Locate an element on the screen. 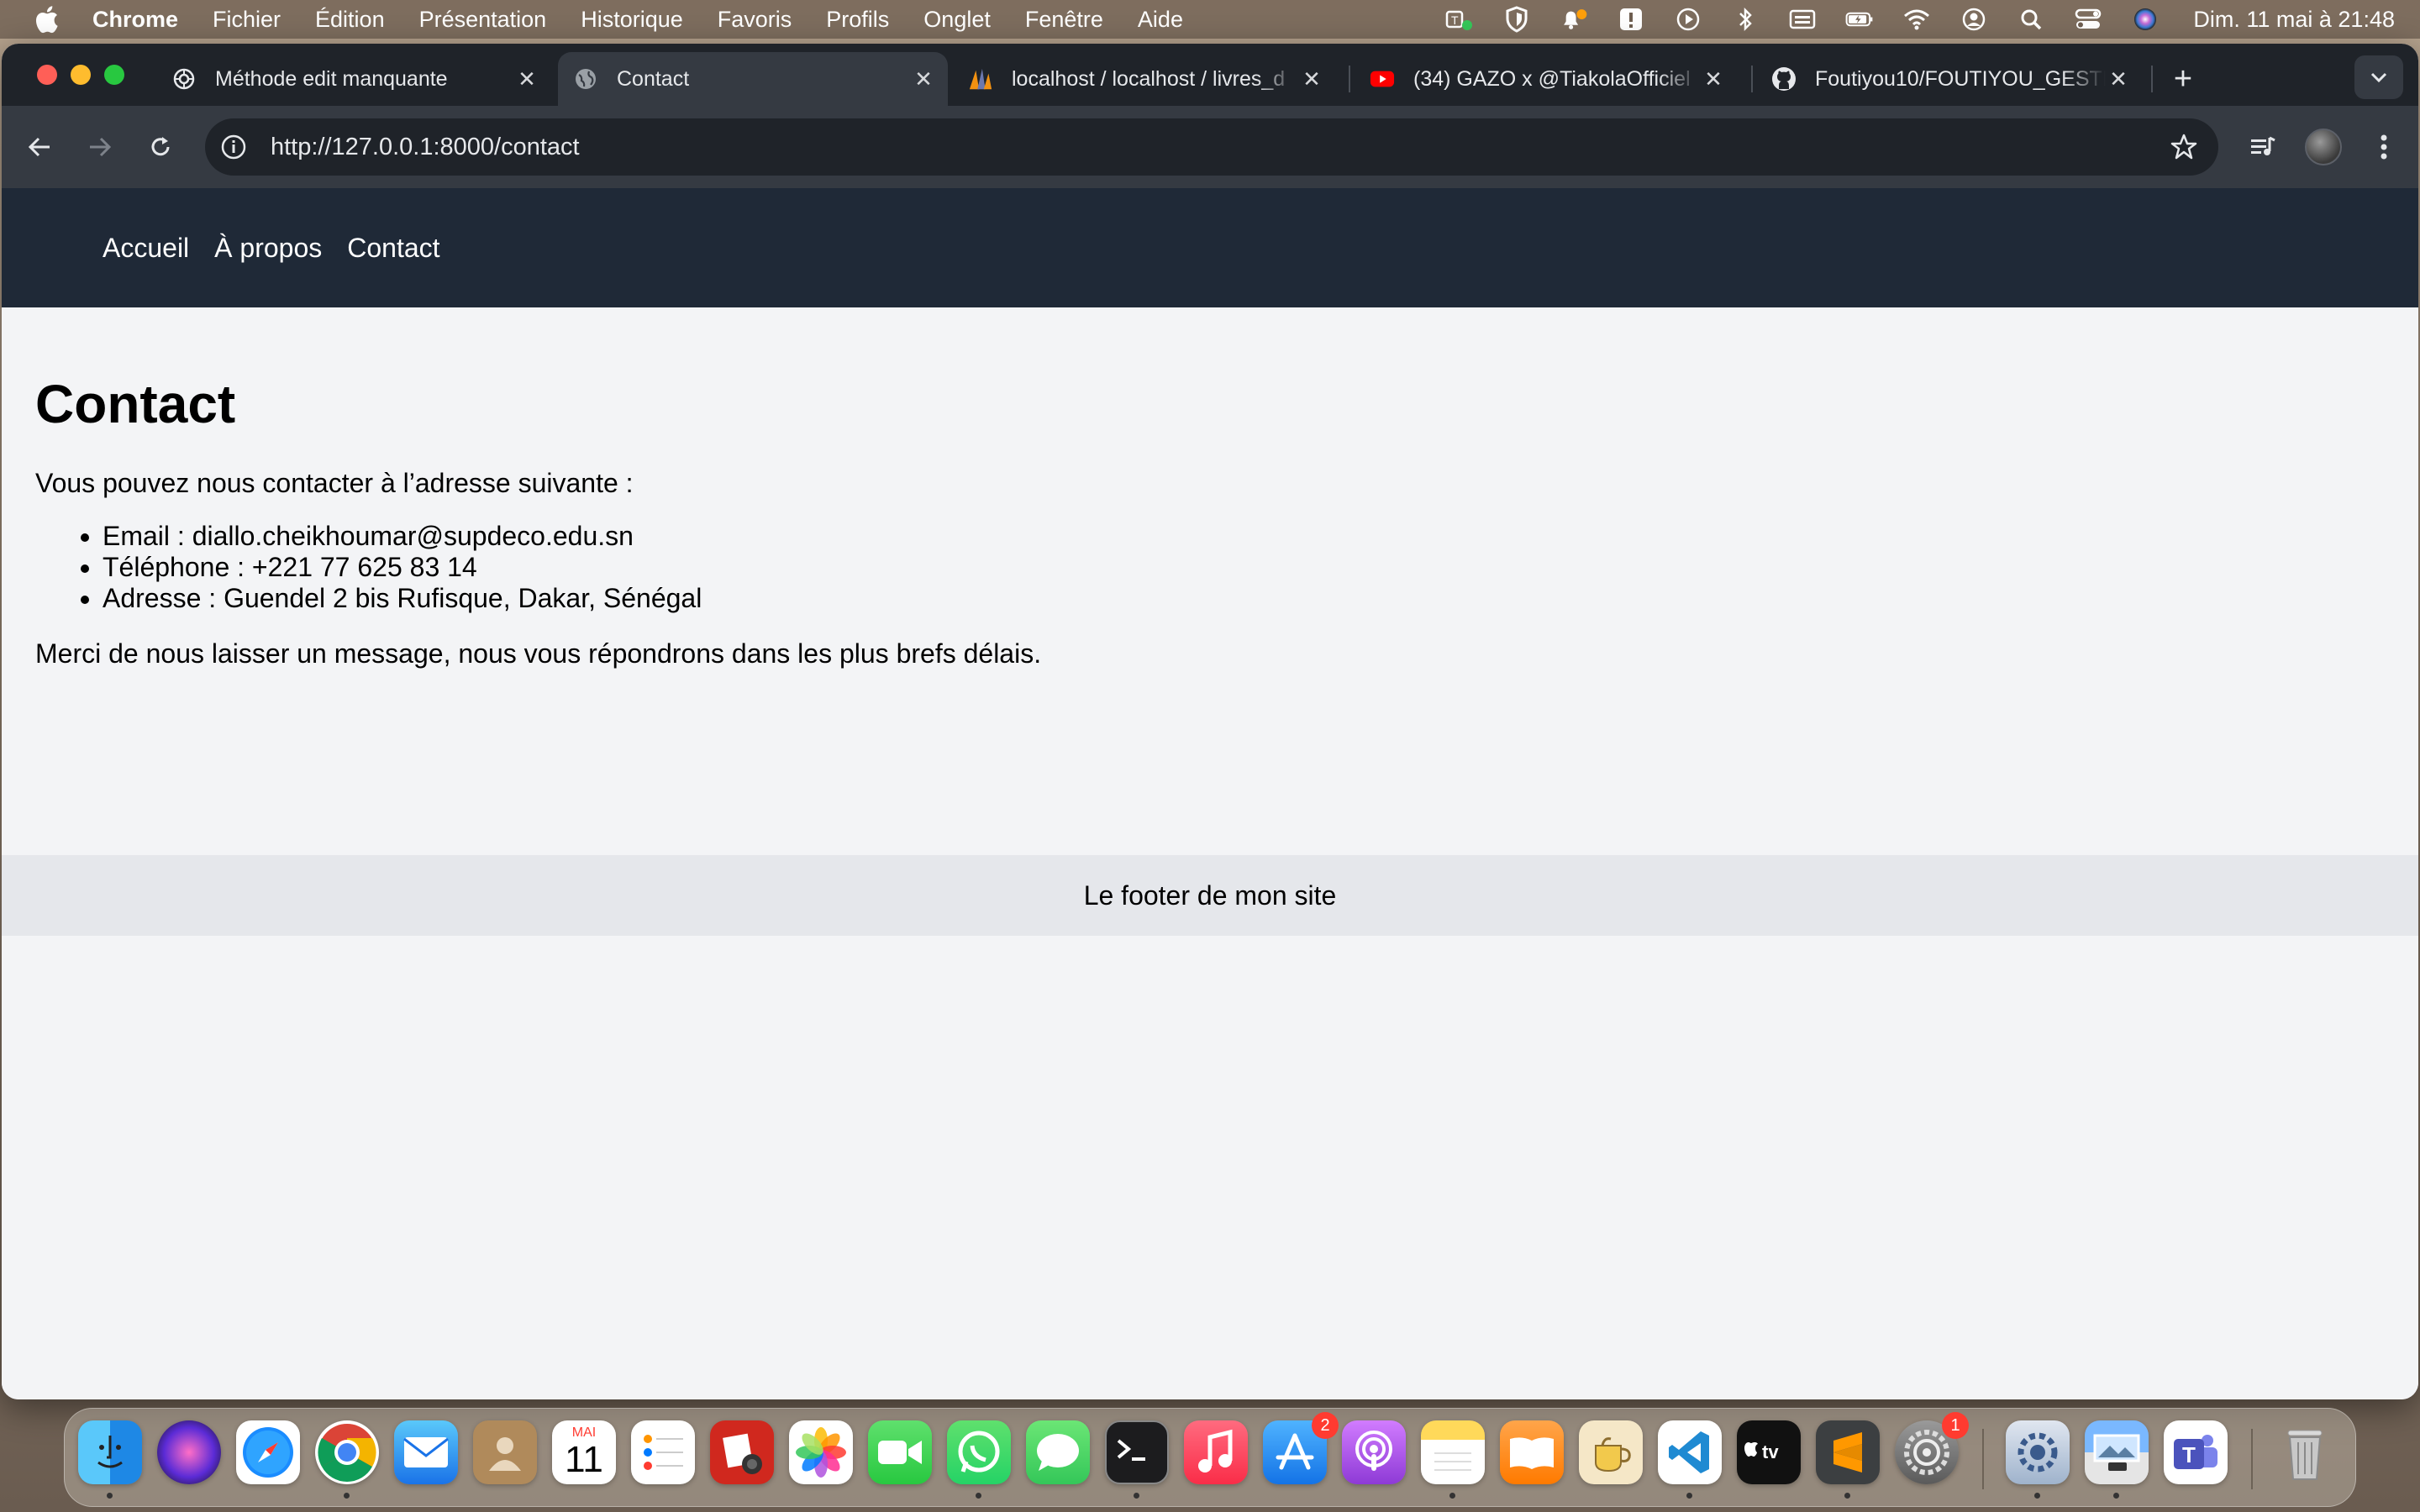 Image resolution: width=2420 pixels, height=1512 pixels. menu-fenetre: Fenêtre is located at coordinates (1064, 20).